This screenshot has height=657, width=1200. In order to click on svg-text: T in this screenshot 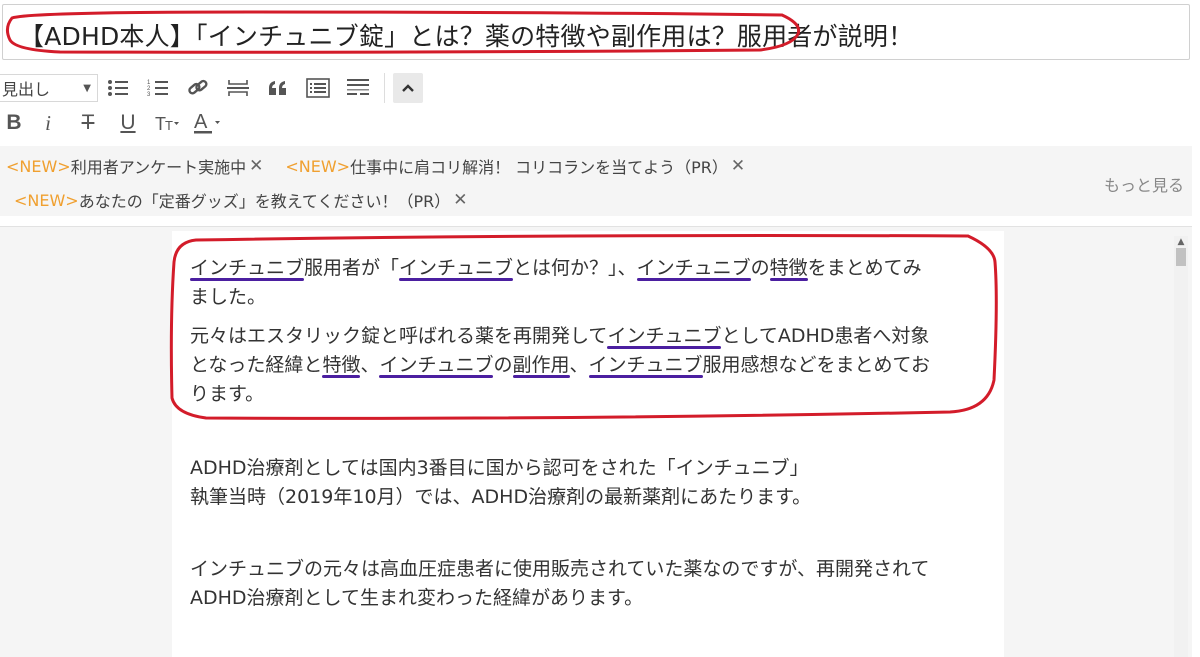, I will do `click(169, 125)`.